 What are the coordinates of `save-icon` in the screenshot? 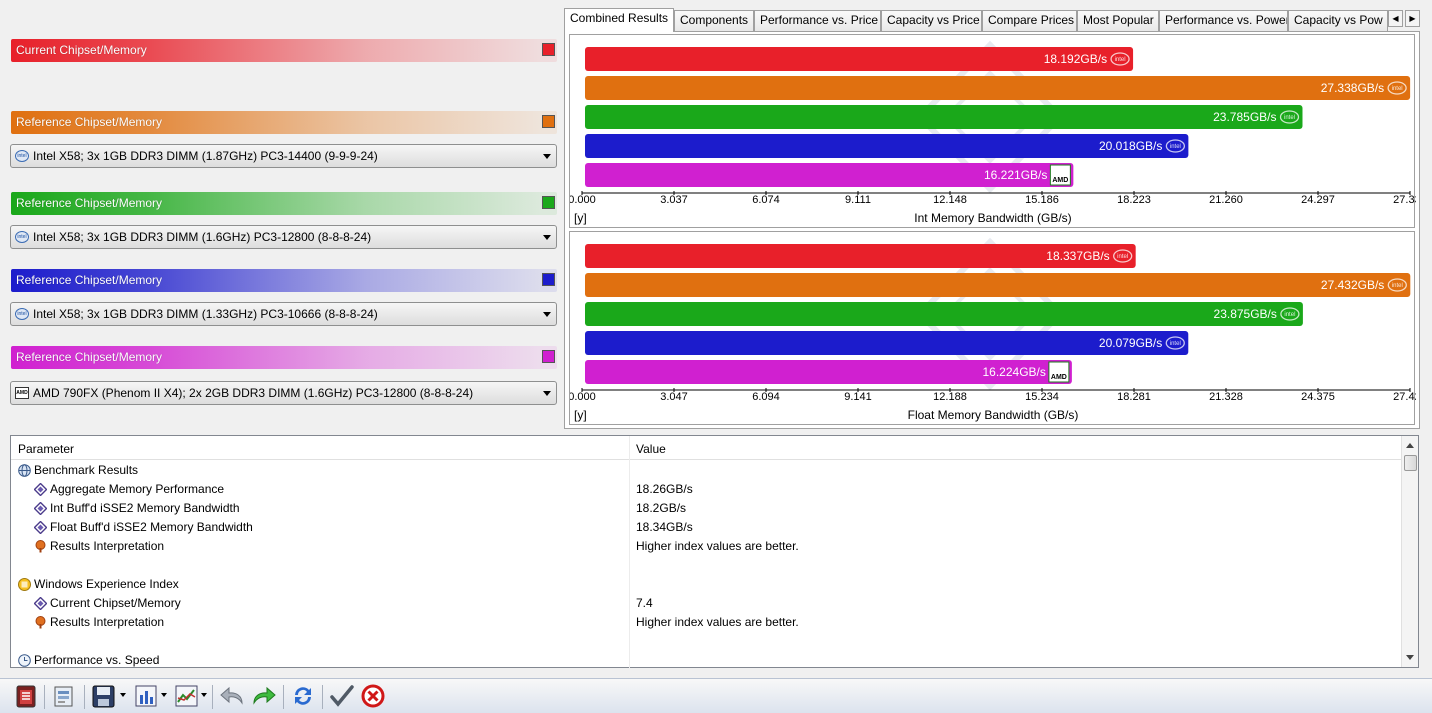 It's located at (104, 696).